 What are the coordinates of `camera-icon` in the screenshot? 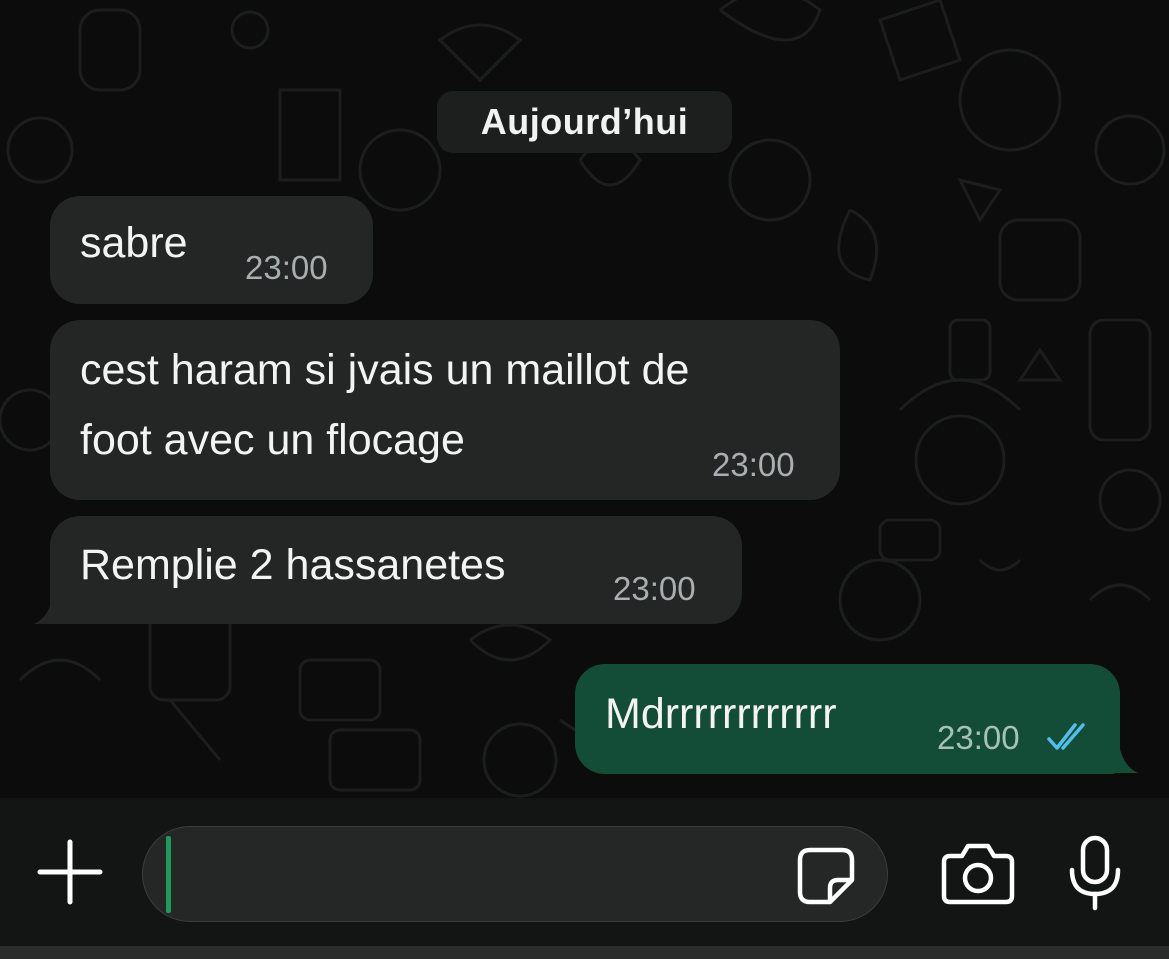 It's located at (978, 873).